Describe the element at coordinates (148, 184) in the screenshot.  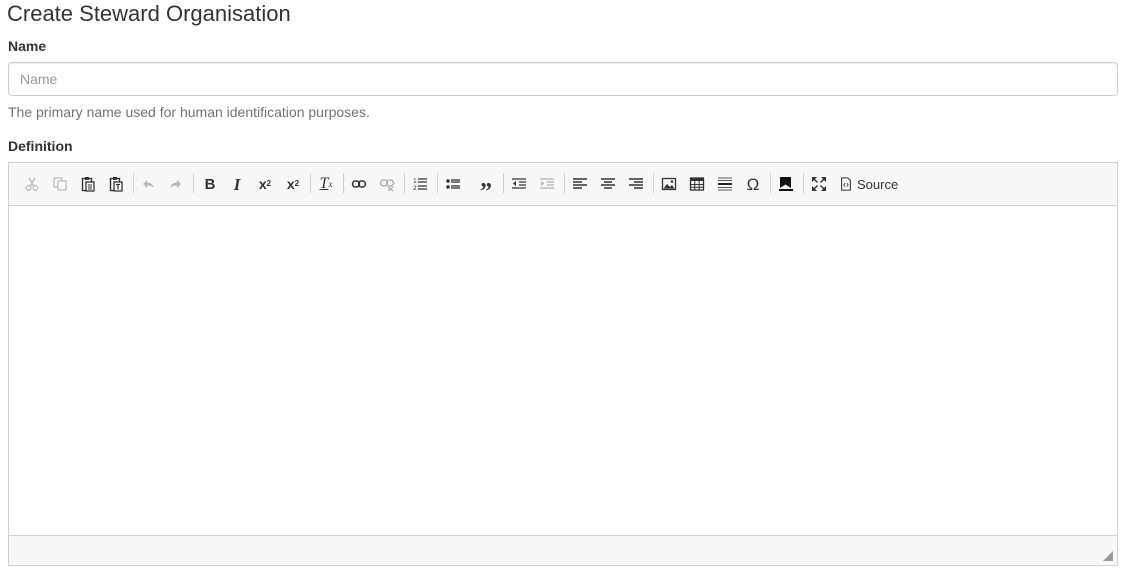
I see `undo-icon` at that location.